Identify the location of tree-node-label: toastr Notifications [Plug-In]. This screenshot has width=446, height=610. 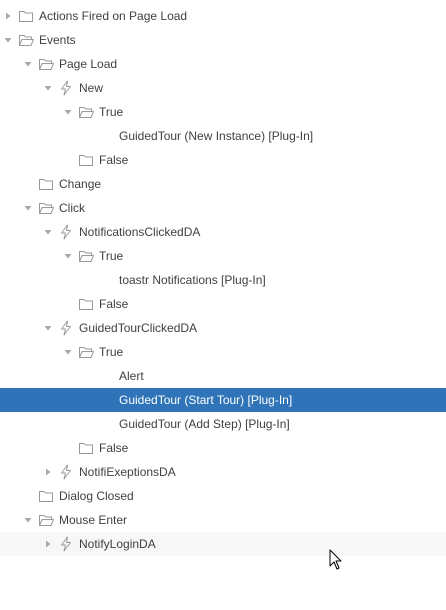
(192, 280).